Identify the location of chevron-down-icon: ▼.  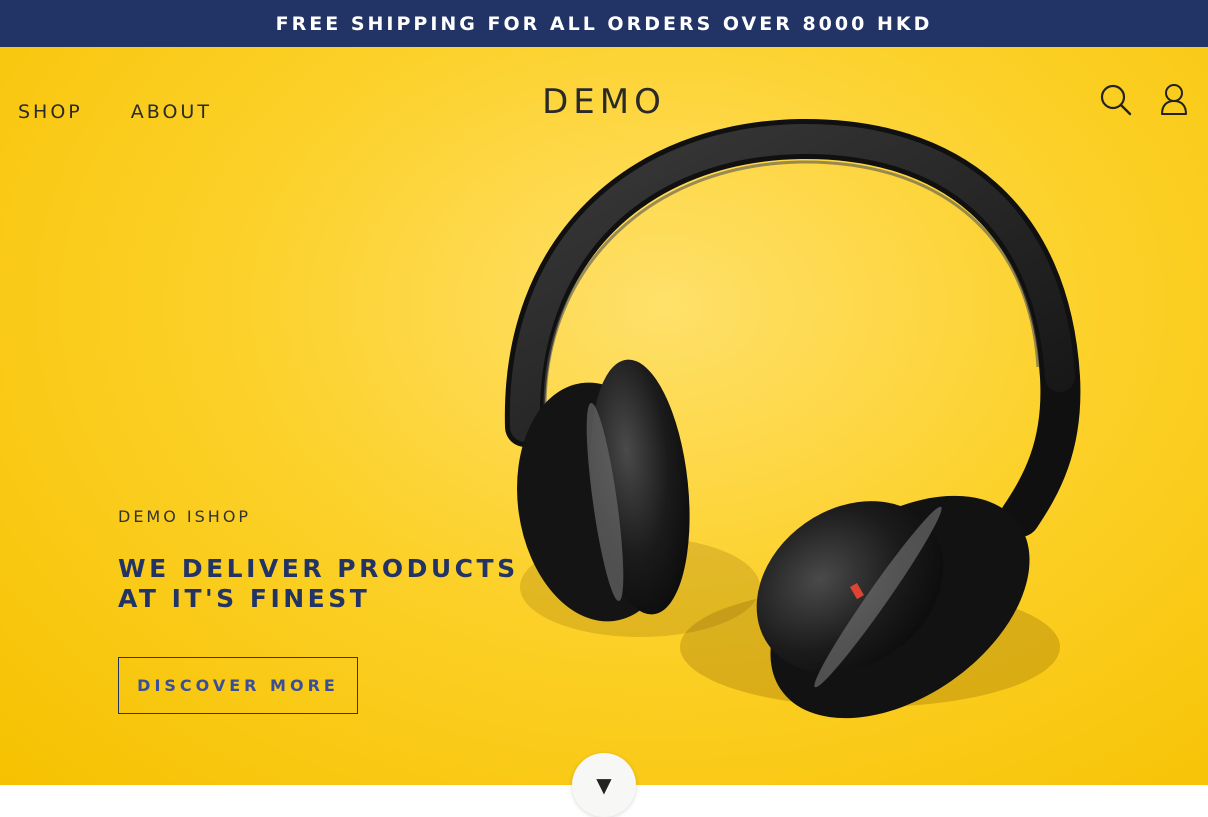
(604, 785).